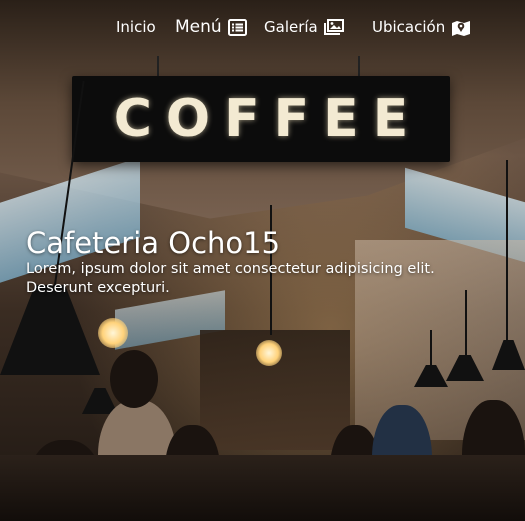  What do you see at coordinates (134, 379) in the screenshot?
I see `barista-head` at bounding box center [134, 379].